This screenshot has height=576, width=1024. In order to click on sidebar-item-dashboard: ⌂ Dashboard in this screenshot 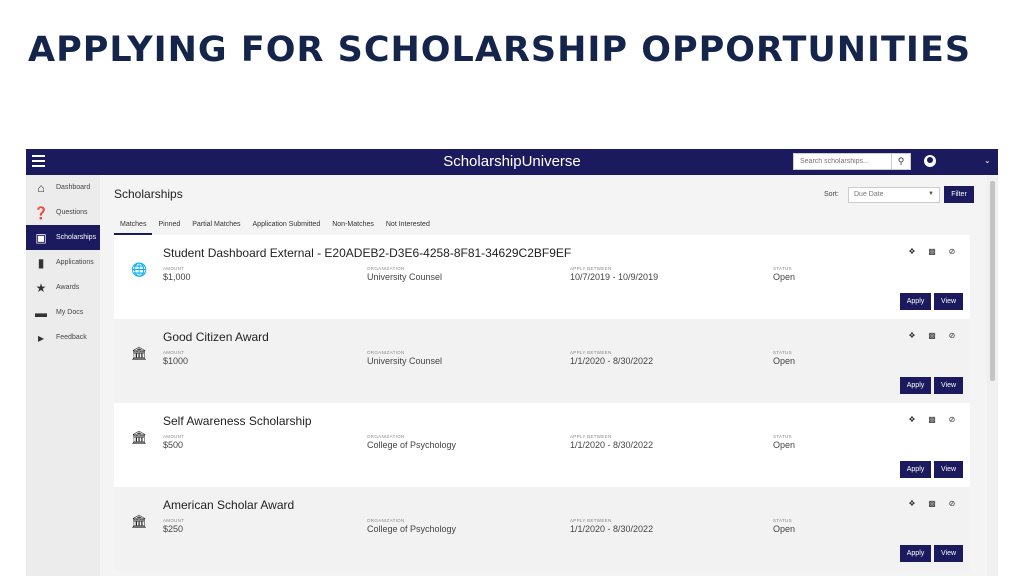, I will do `click(63, 187)`.